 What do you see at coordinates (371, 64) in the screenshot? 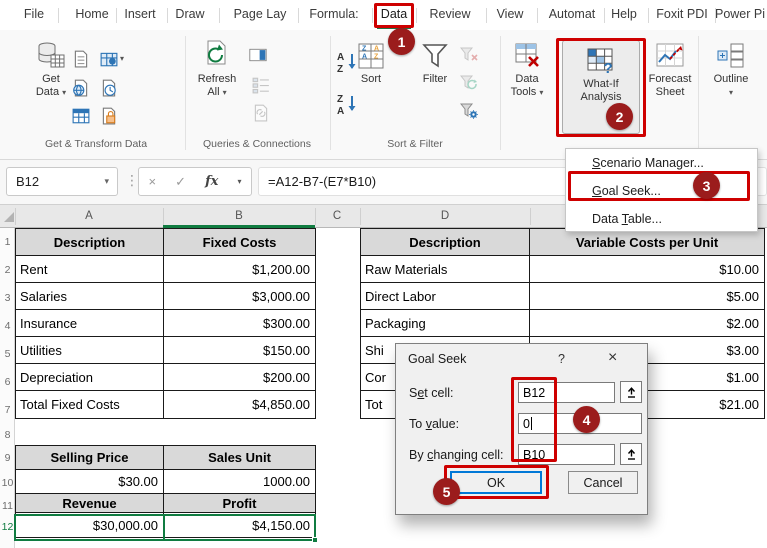
I see `sort-button: Z A A Z Sort` at bounding box center [371, 64].